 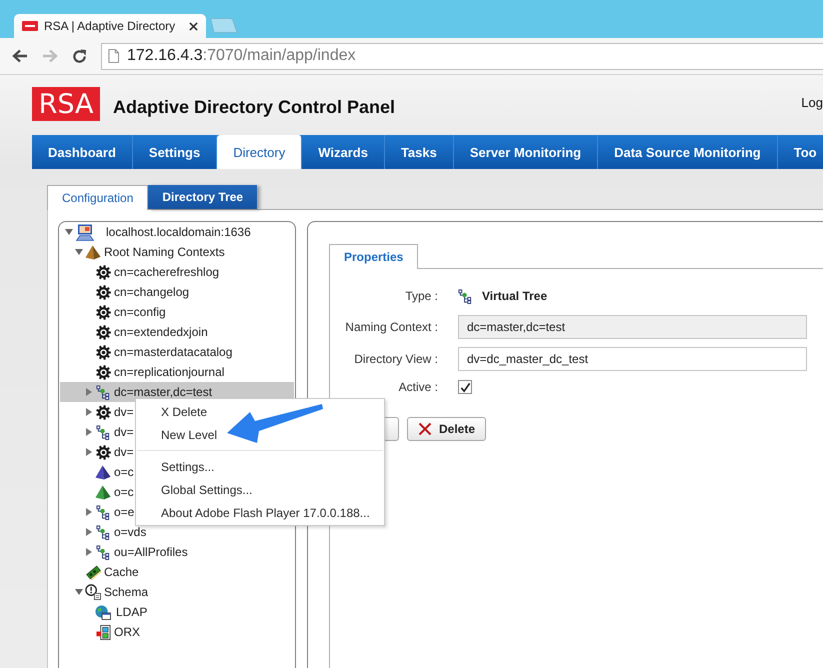 I want to click on nav-tab: Wizards, so click(x=343, y=152).